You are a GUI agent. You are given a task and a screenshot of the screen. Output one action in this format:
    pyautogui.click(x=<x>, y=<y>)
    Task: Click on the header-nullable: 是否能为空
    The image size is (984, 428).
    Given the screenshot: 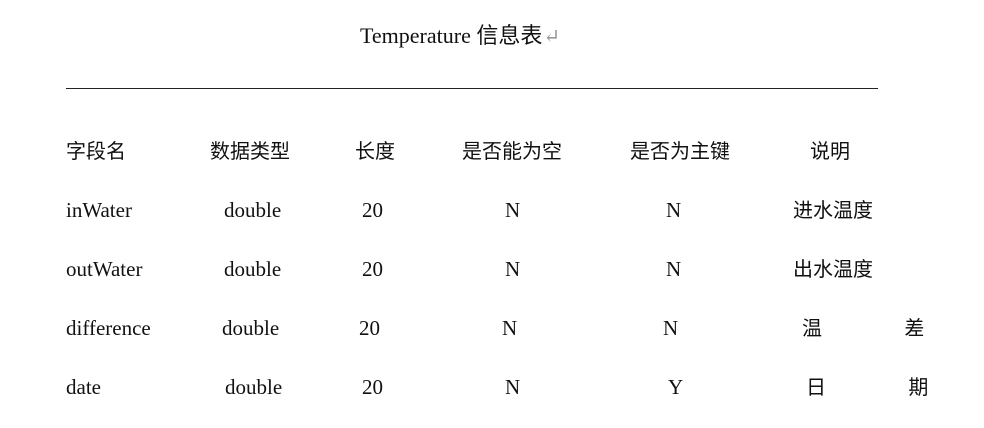 What is the action you would take?
    pyautogui.click(x=512, y=151)
    